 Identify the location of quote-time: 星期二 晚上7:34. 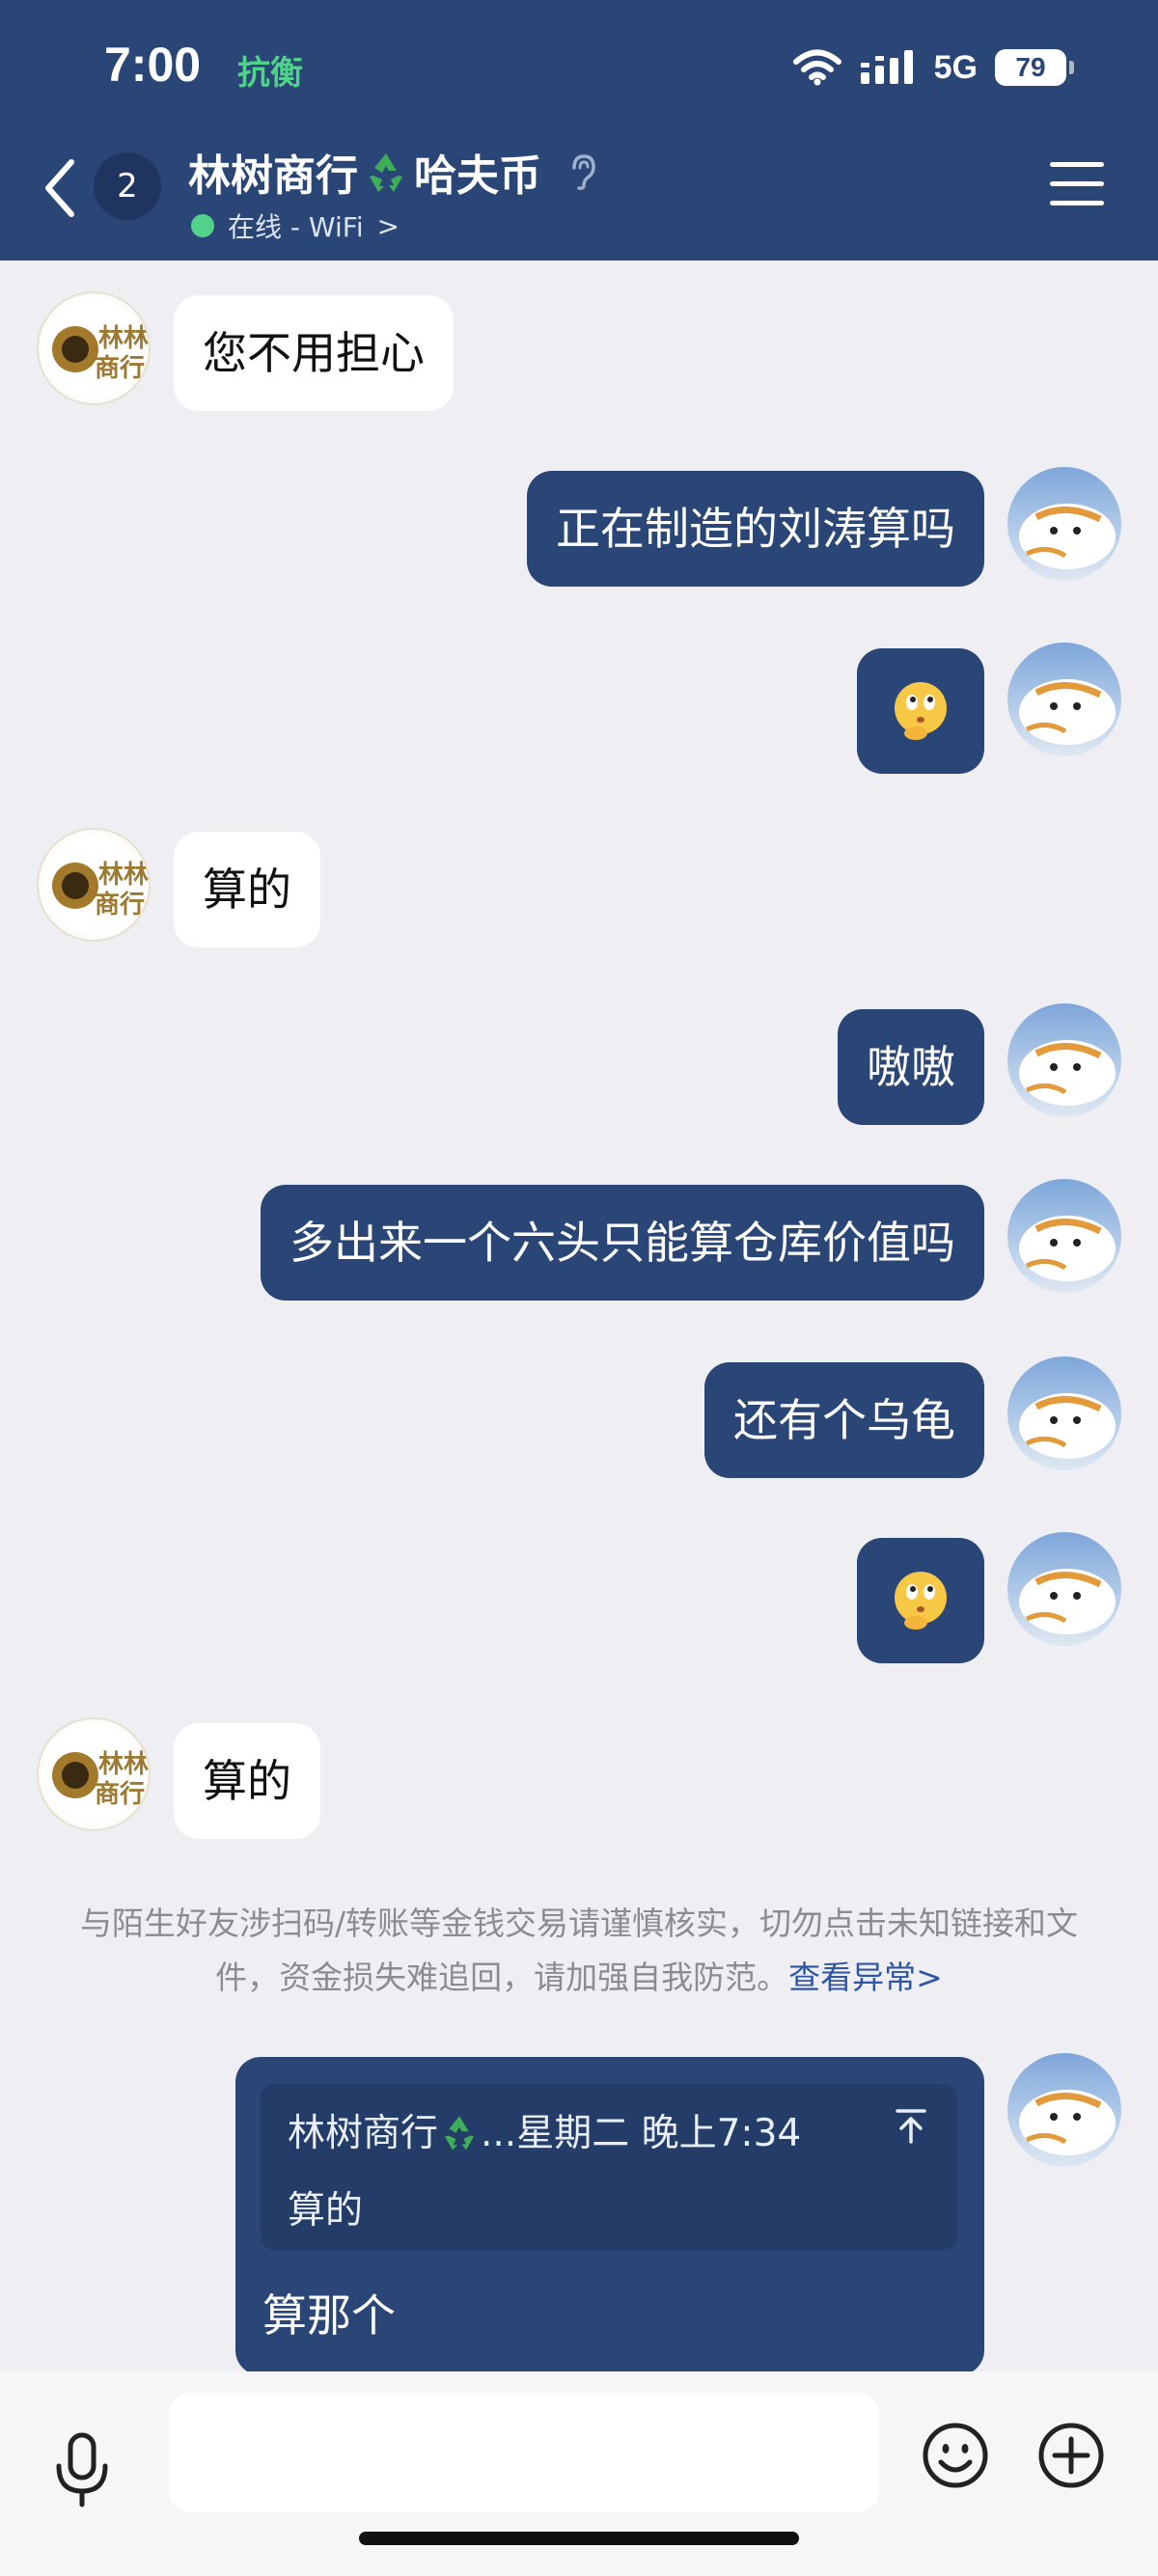
(659, 2134).